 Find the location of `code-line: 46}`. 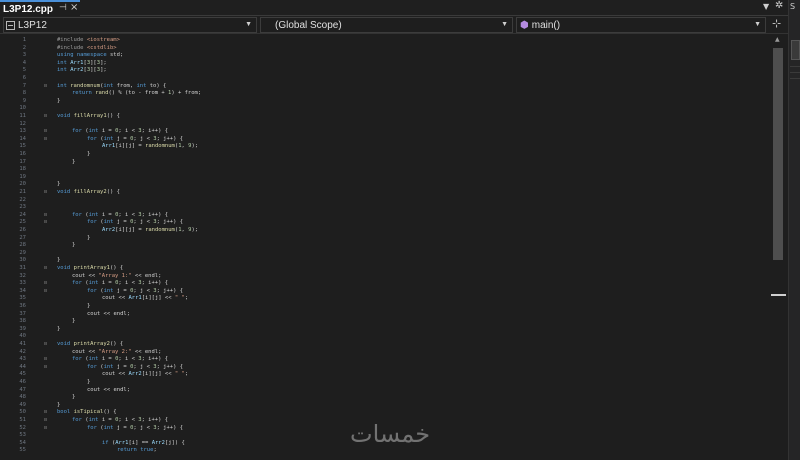

code-line: 46} is located at coordinates (385, 382).